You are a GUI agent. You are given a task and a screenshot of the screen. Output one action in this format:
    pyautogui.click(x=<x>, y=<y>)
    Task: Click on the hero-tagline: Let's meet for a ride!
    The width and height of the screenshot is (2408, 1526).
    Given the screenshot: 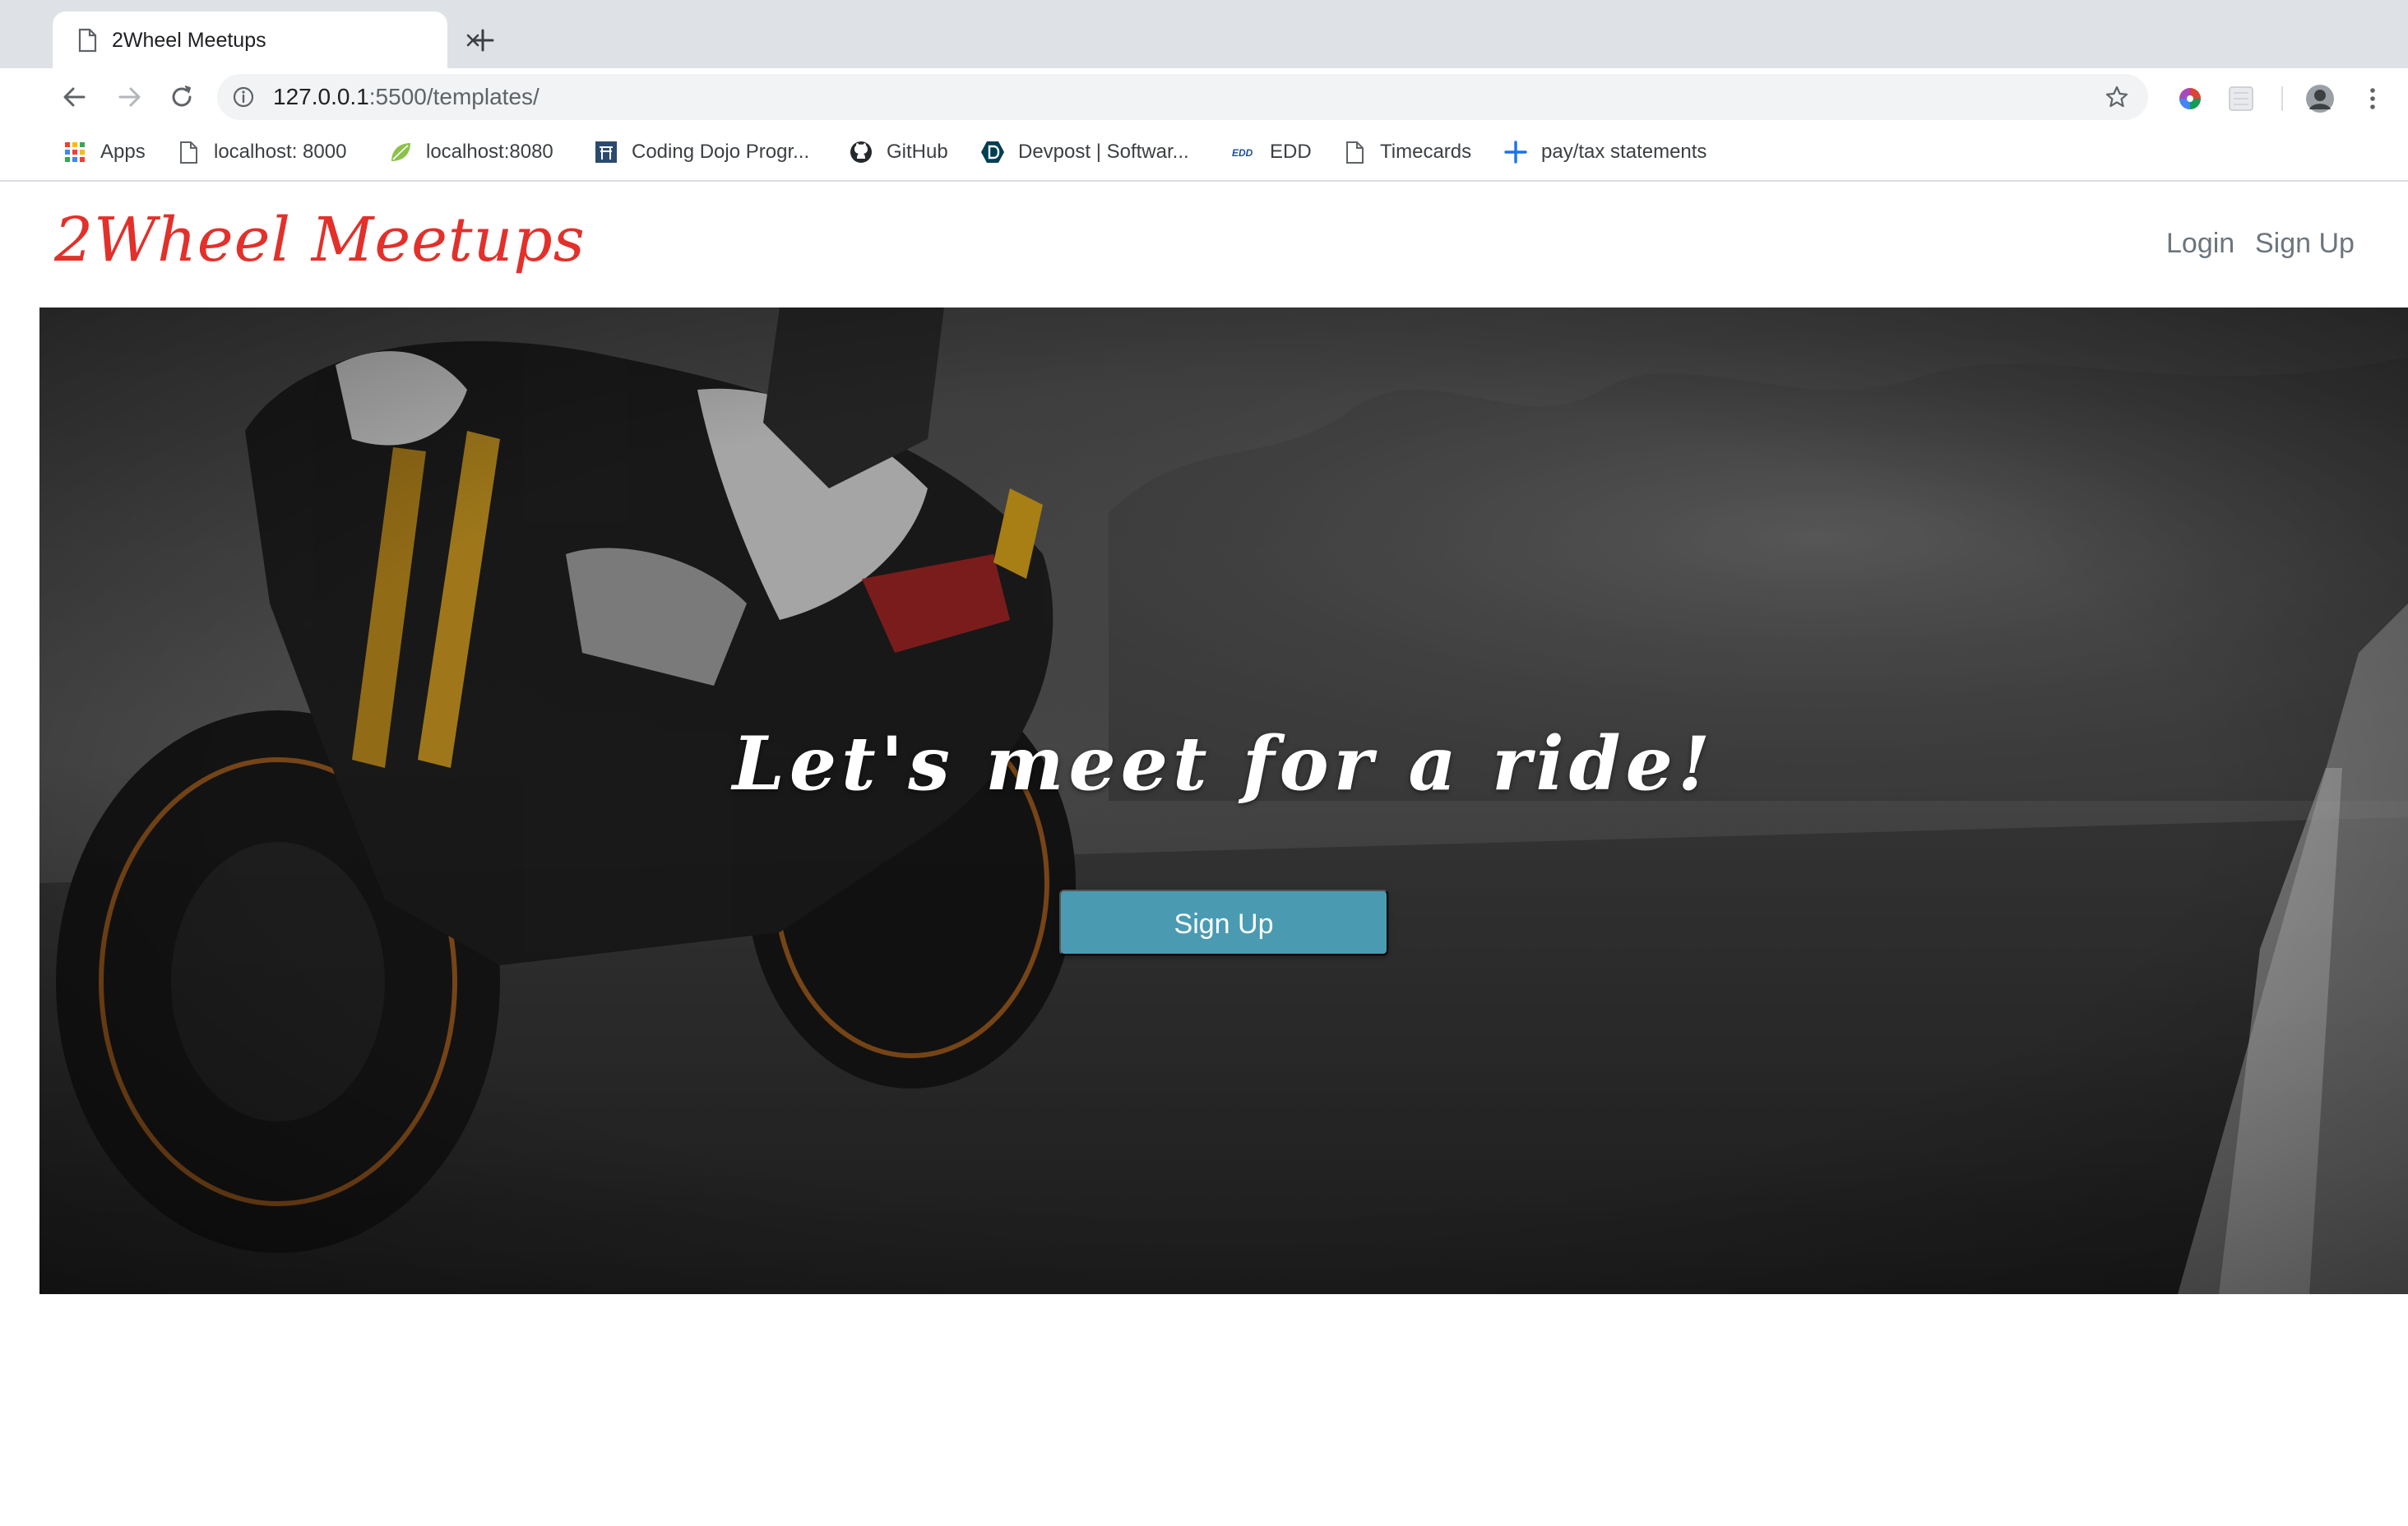 What is the action you would take?
    pyautogui.click(x=1224, y=763)
    